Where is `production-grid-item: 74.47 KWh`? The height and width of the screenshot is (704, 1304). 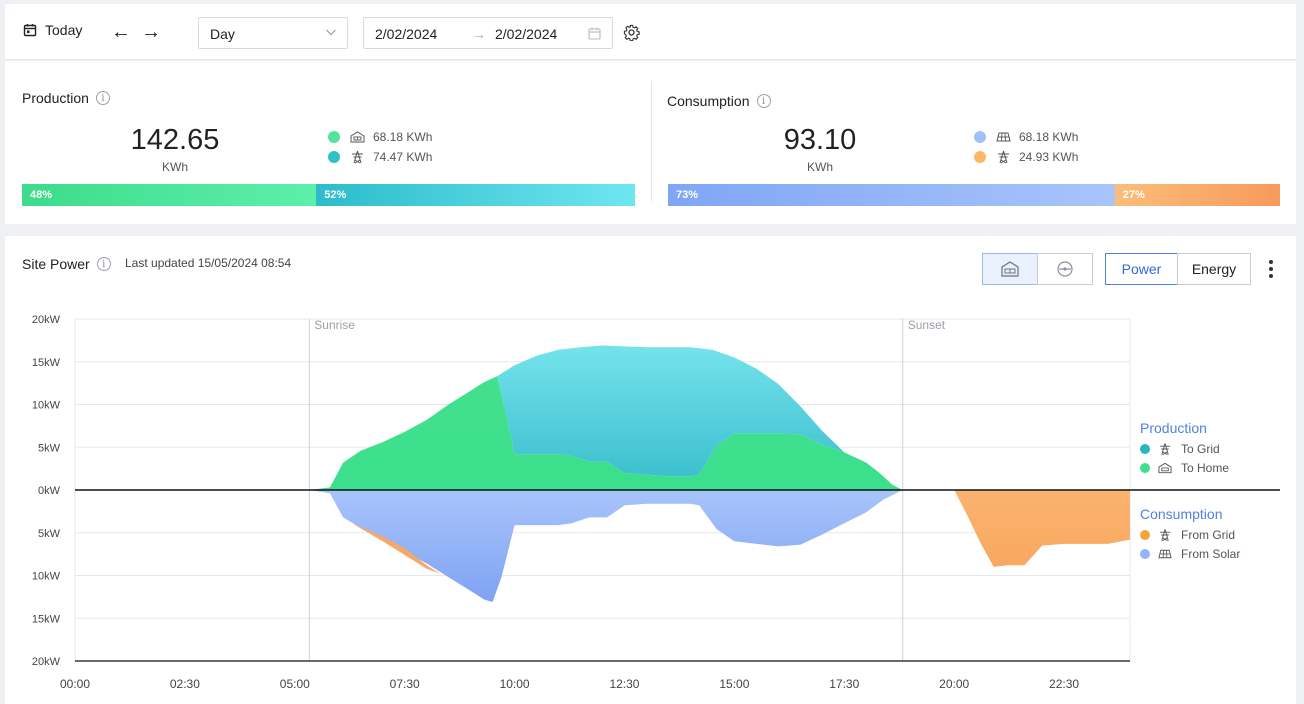 production-grid-item: 74.47 KWh is located at coordinates (380, 157).